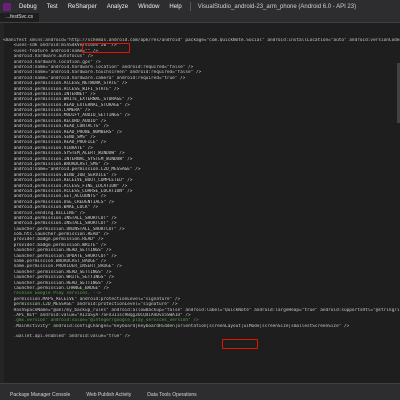 This screenshot has height=400, width=400. Describe the element at coordinates (52, 7) in the screenshot. I see `menu-test: Test` at that location.